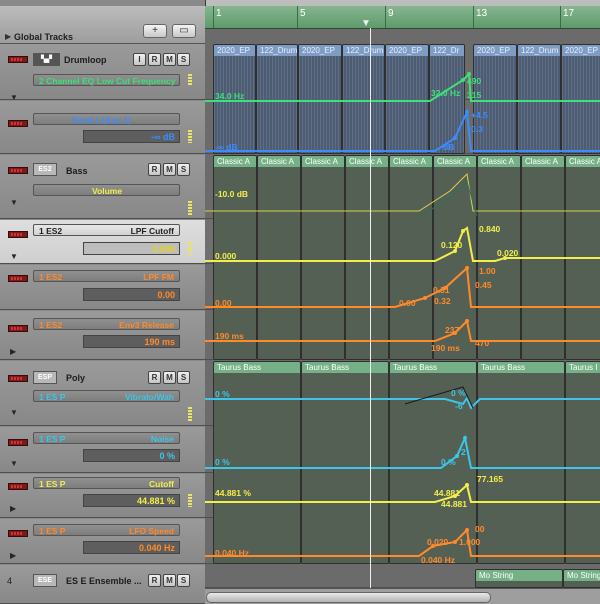  I want to click on automation-param-selector: 1 ES P Cutoff, so click(106, 483).